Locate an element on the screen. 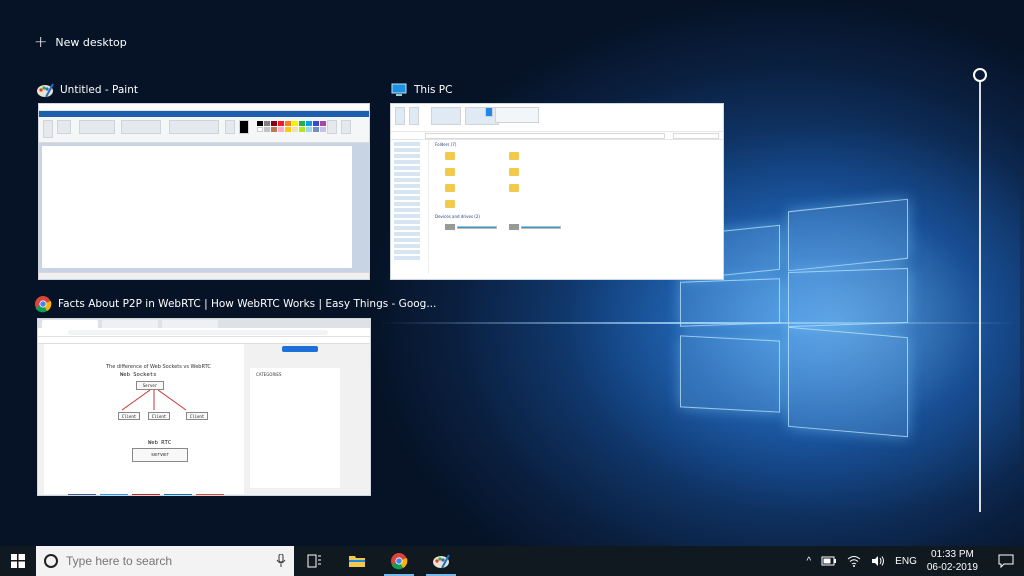  windows-logo-icon is located at coordinates (18, 561).